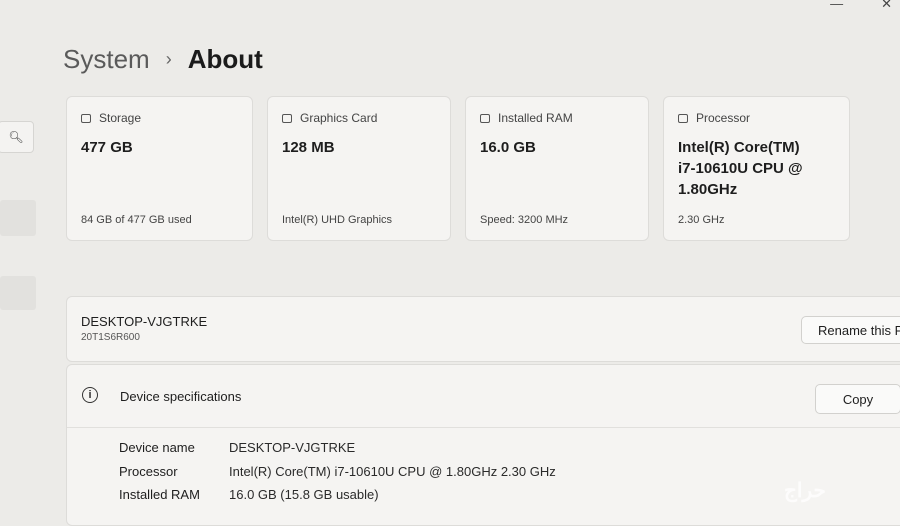 The height and width of the screenshot is (526, 900). Describe the element at coordinates (181, 396) in the screenshot. I see `section-title: Device specifications` at that location.